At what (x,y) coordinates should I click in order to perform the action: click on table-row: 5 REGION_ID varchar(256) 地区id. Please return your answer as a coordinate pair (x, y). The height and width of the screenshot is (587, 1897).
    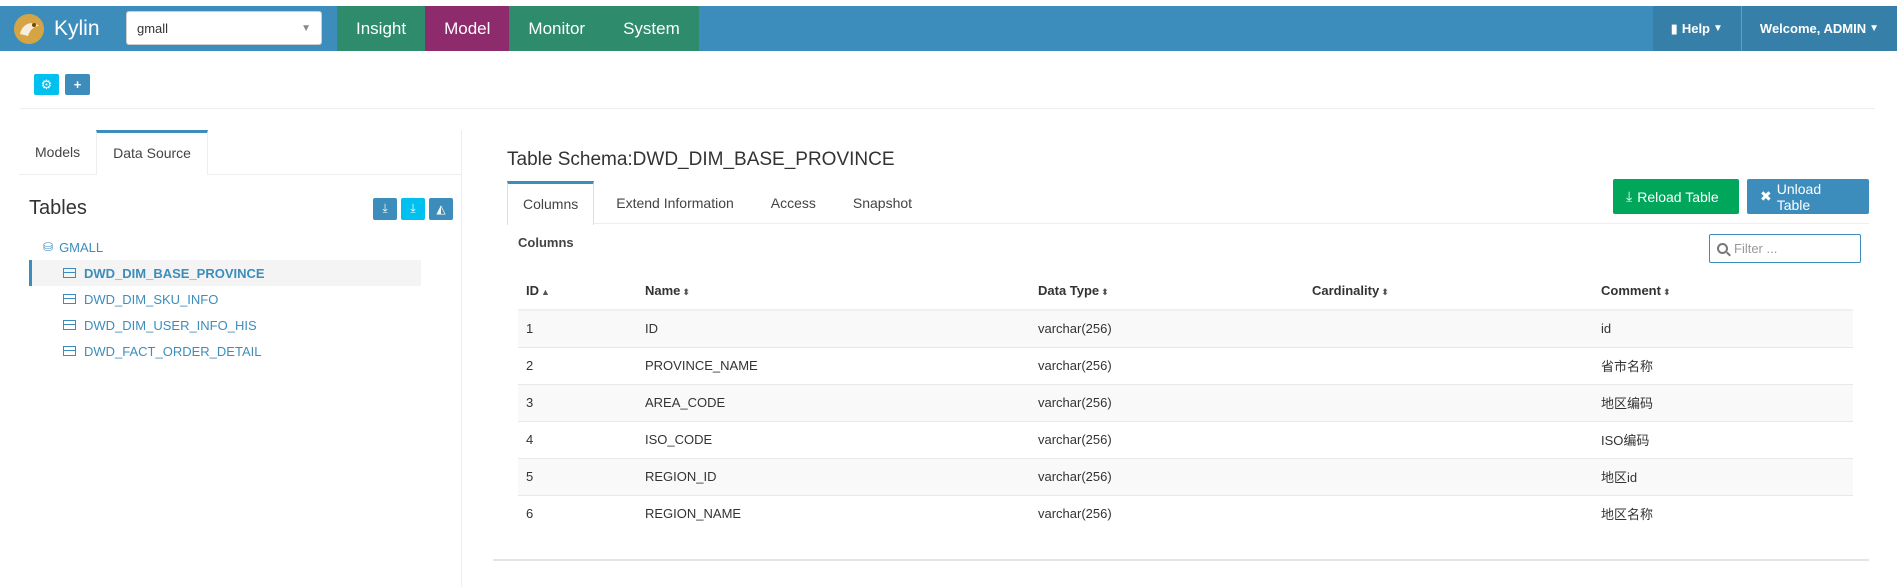
    Looking at the image, I should click on (1185, 476).